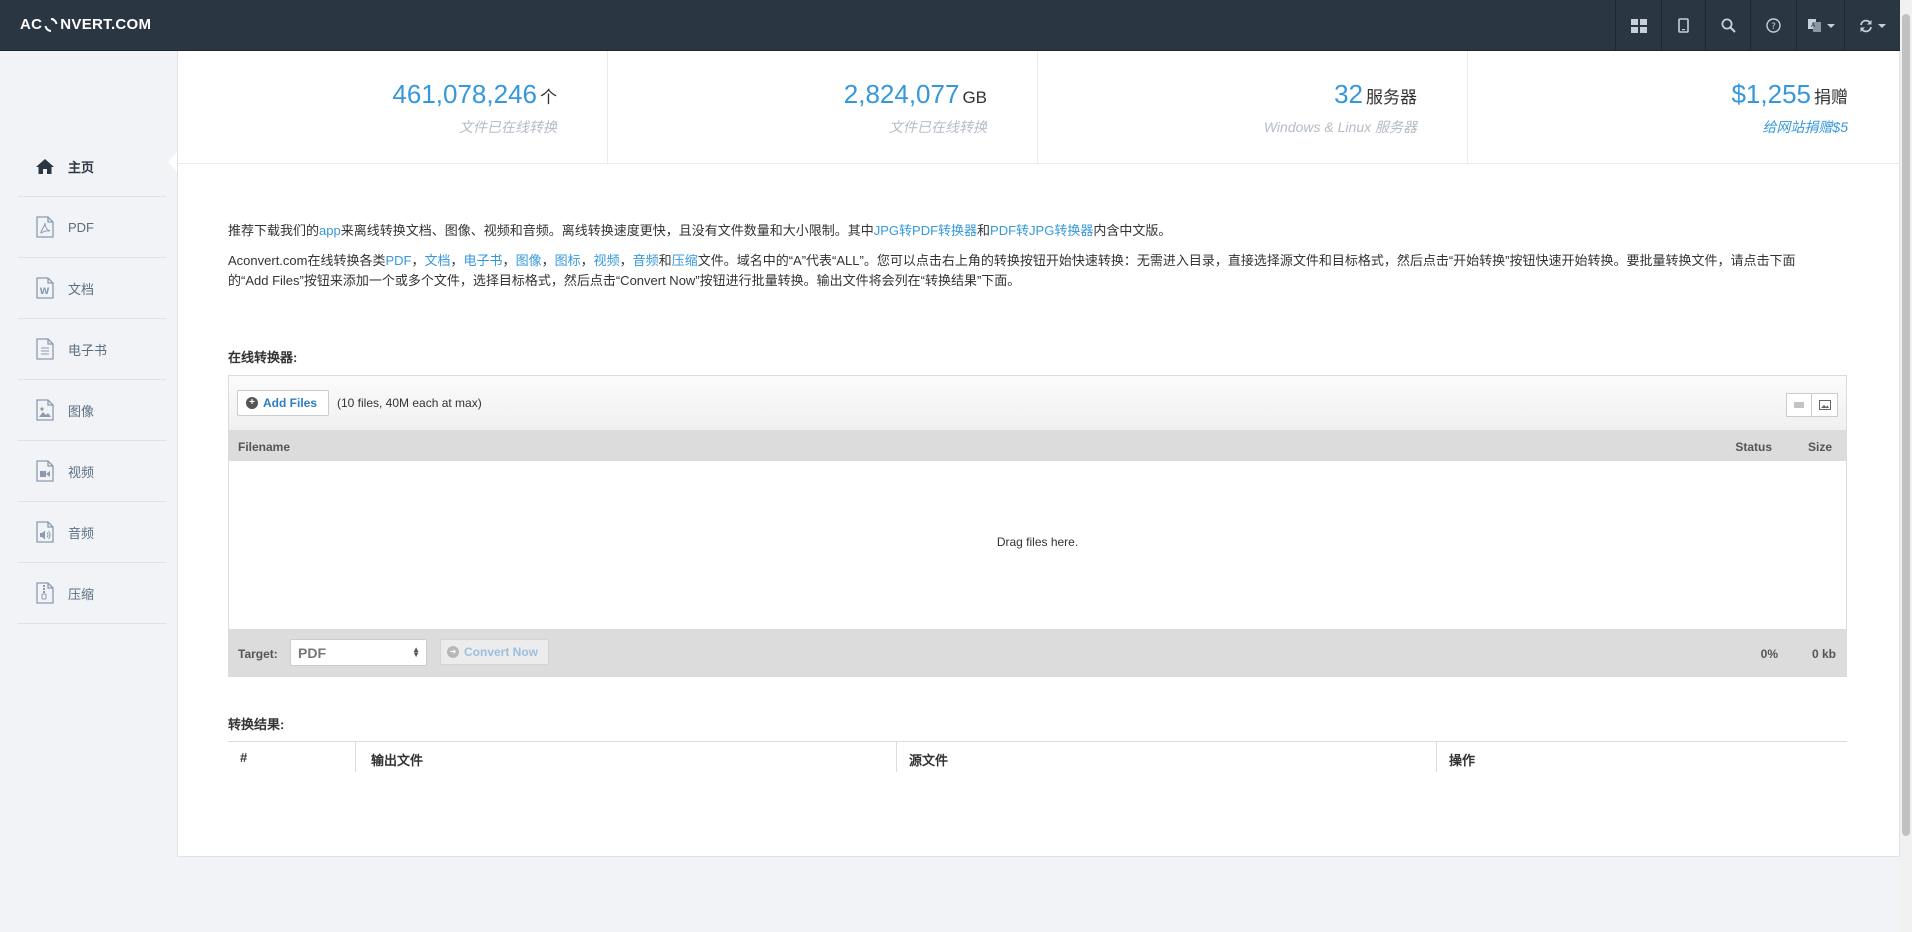  I want to click on text: 内含中文版。, so click(1132, 230).